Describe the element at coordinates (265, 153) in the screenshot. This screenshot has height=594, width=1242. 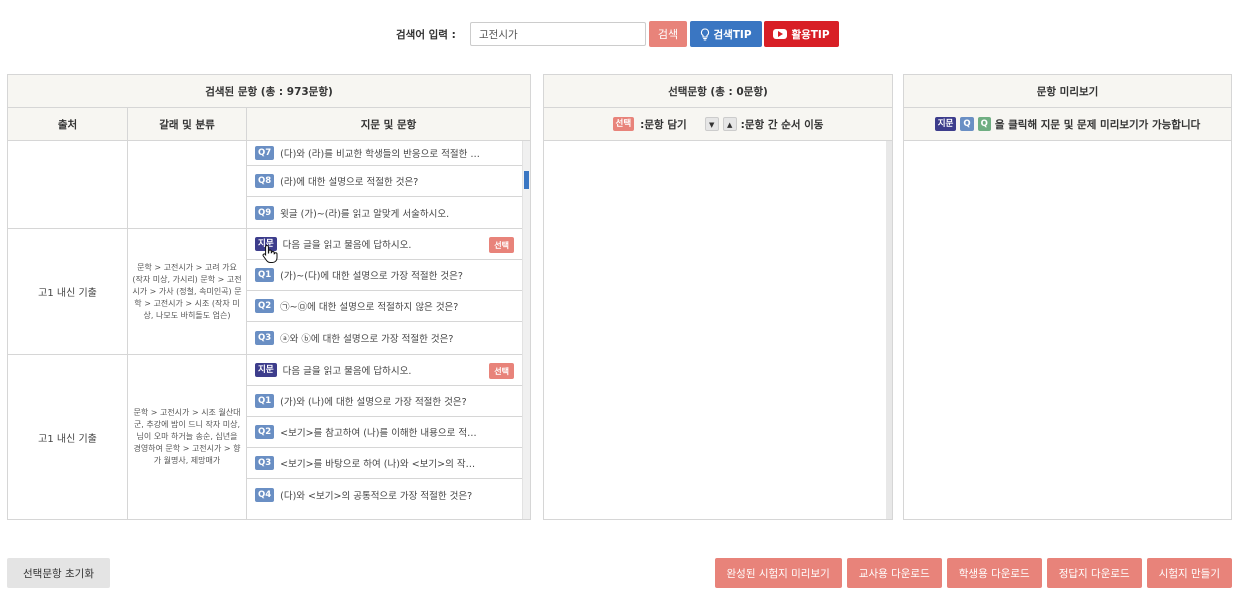
I see `question-tag: Q7` at that location.